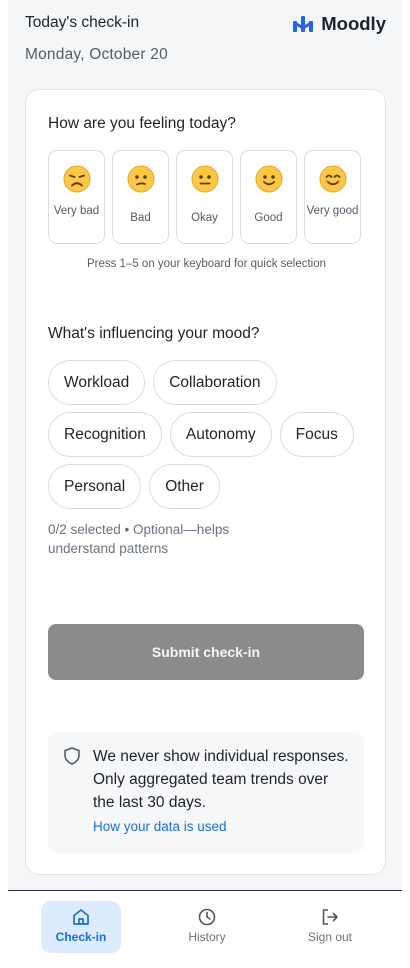 Image resolution: width=410 pixels, height=968 pixels. What do you see at coordinates (268, 218) in the screenshot?
I see `mood-label: Good` at bounding box center [268, 218].